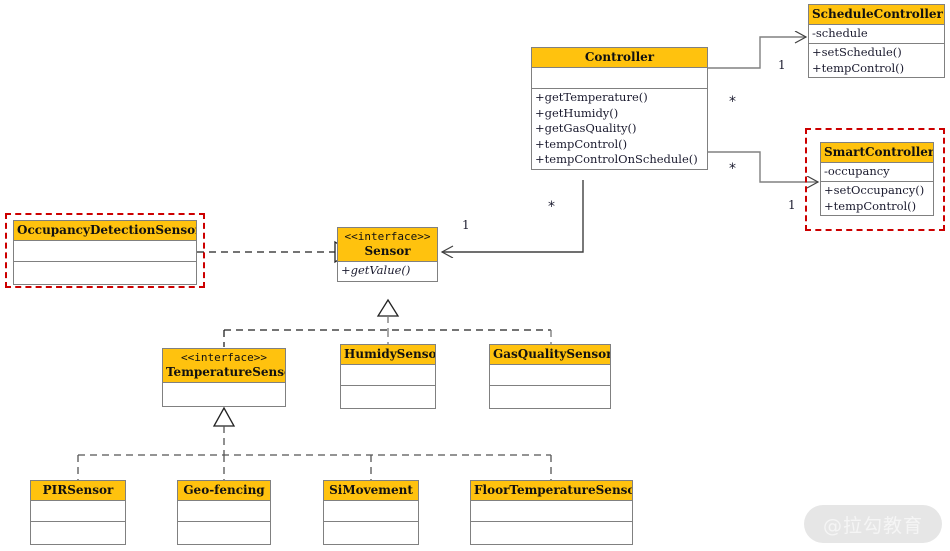 The height and width of the screenshot is (551, 950). What do you see at coordinates (387, 250) in the screenshot?
I see `class-name-sensor: Sensor` at bounding box center [387, 250].